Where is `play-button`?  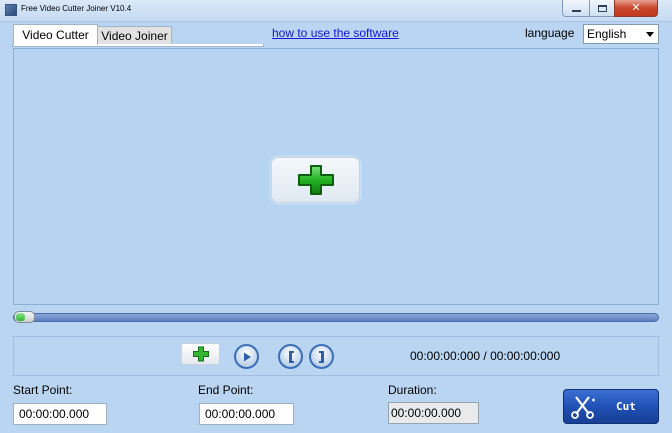
play-button is located at coordinates (246, 356).